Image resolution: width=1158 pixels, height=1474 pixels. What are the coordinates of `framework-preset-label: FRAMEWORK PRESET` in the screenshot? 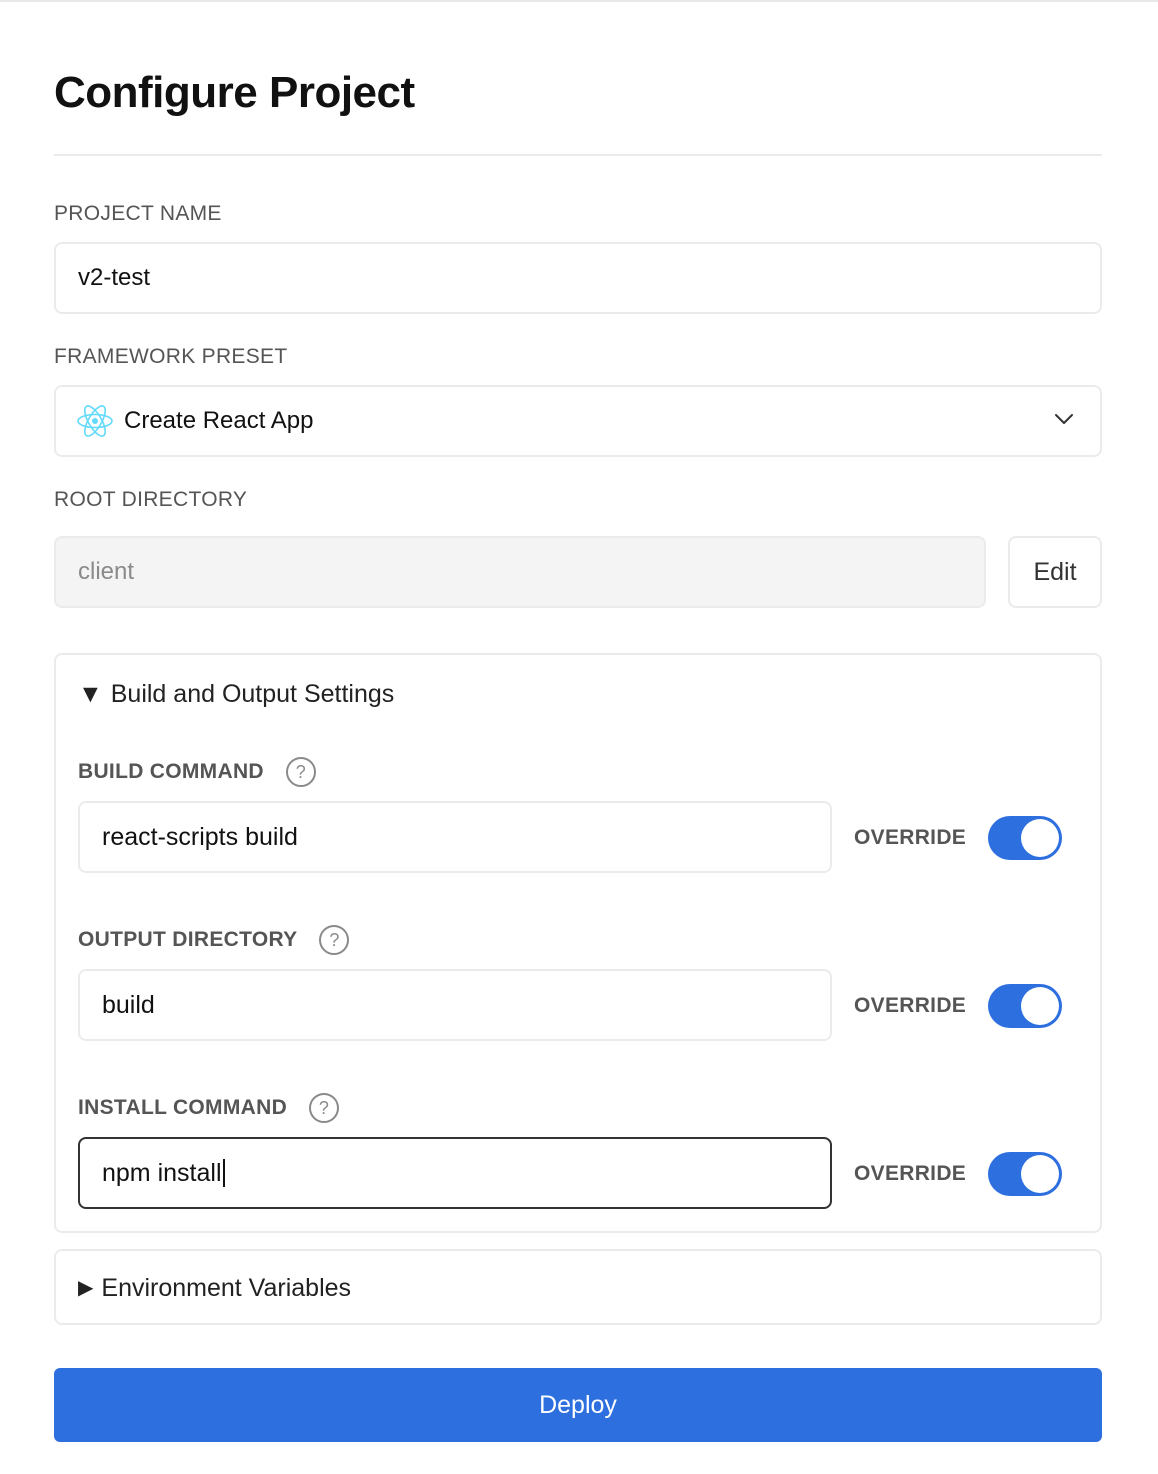 It's located at (171, 356).